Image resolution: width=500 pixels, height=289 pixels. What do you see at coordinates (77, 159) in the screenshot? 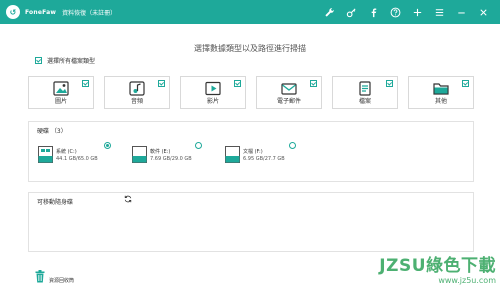
I see `drive-c-size: 44.1 GB/65.0 GB` at bounding box center [77, 159].